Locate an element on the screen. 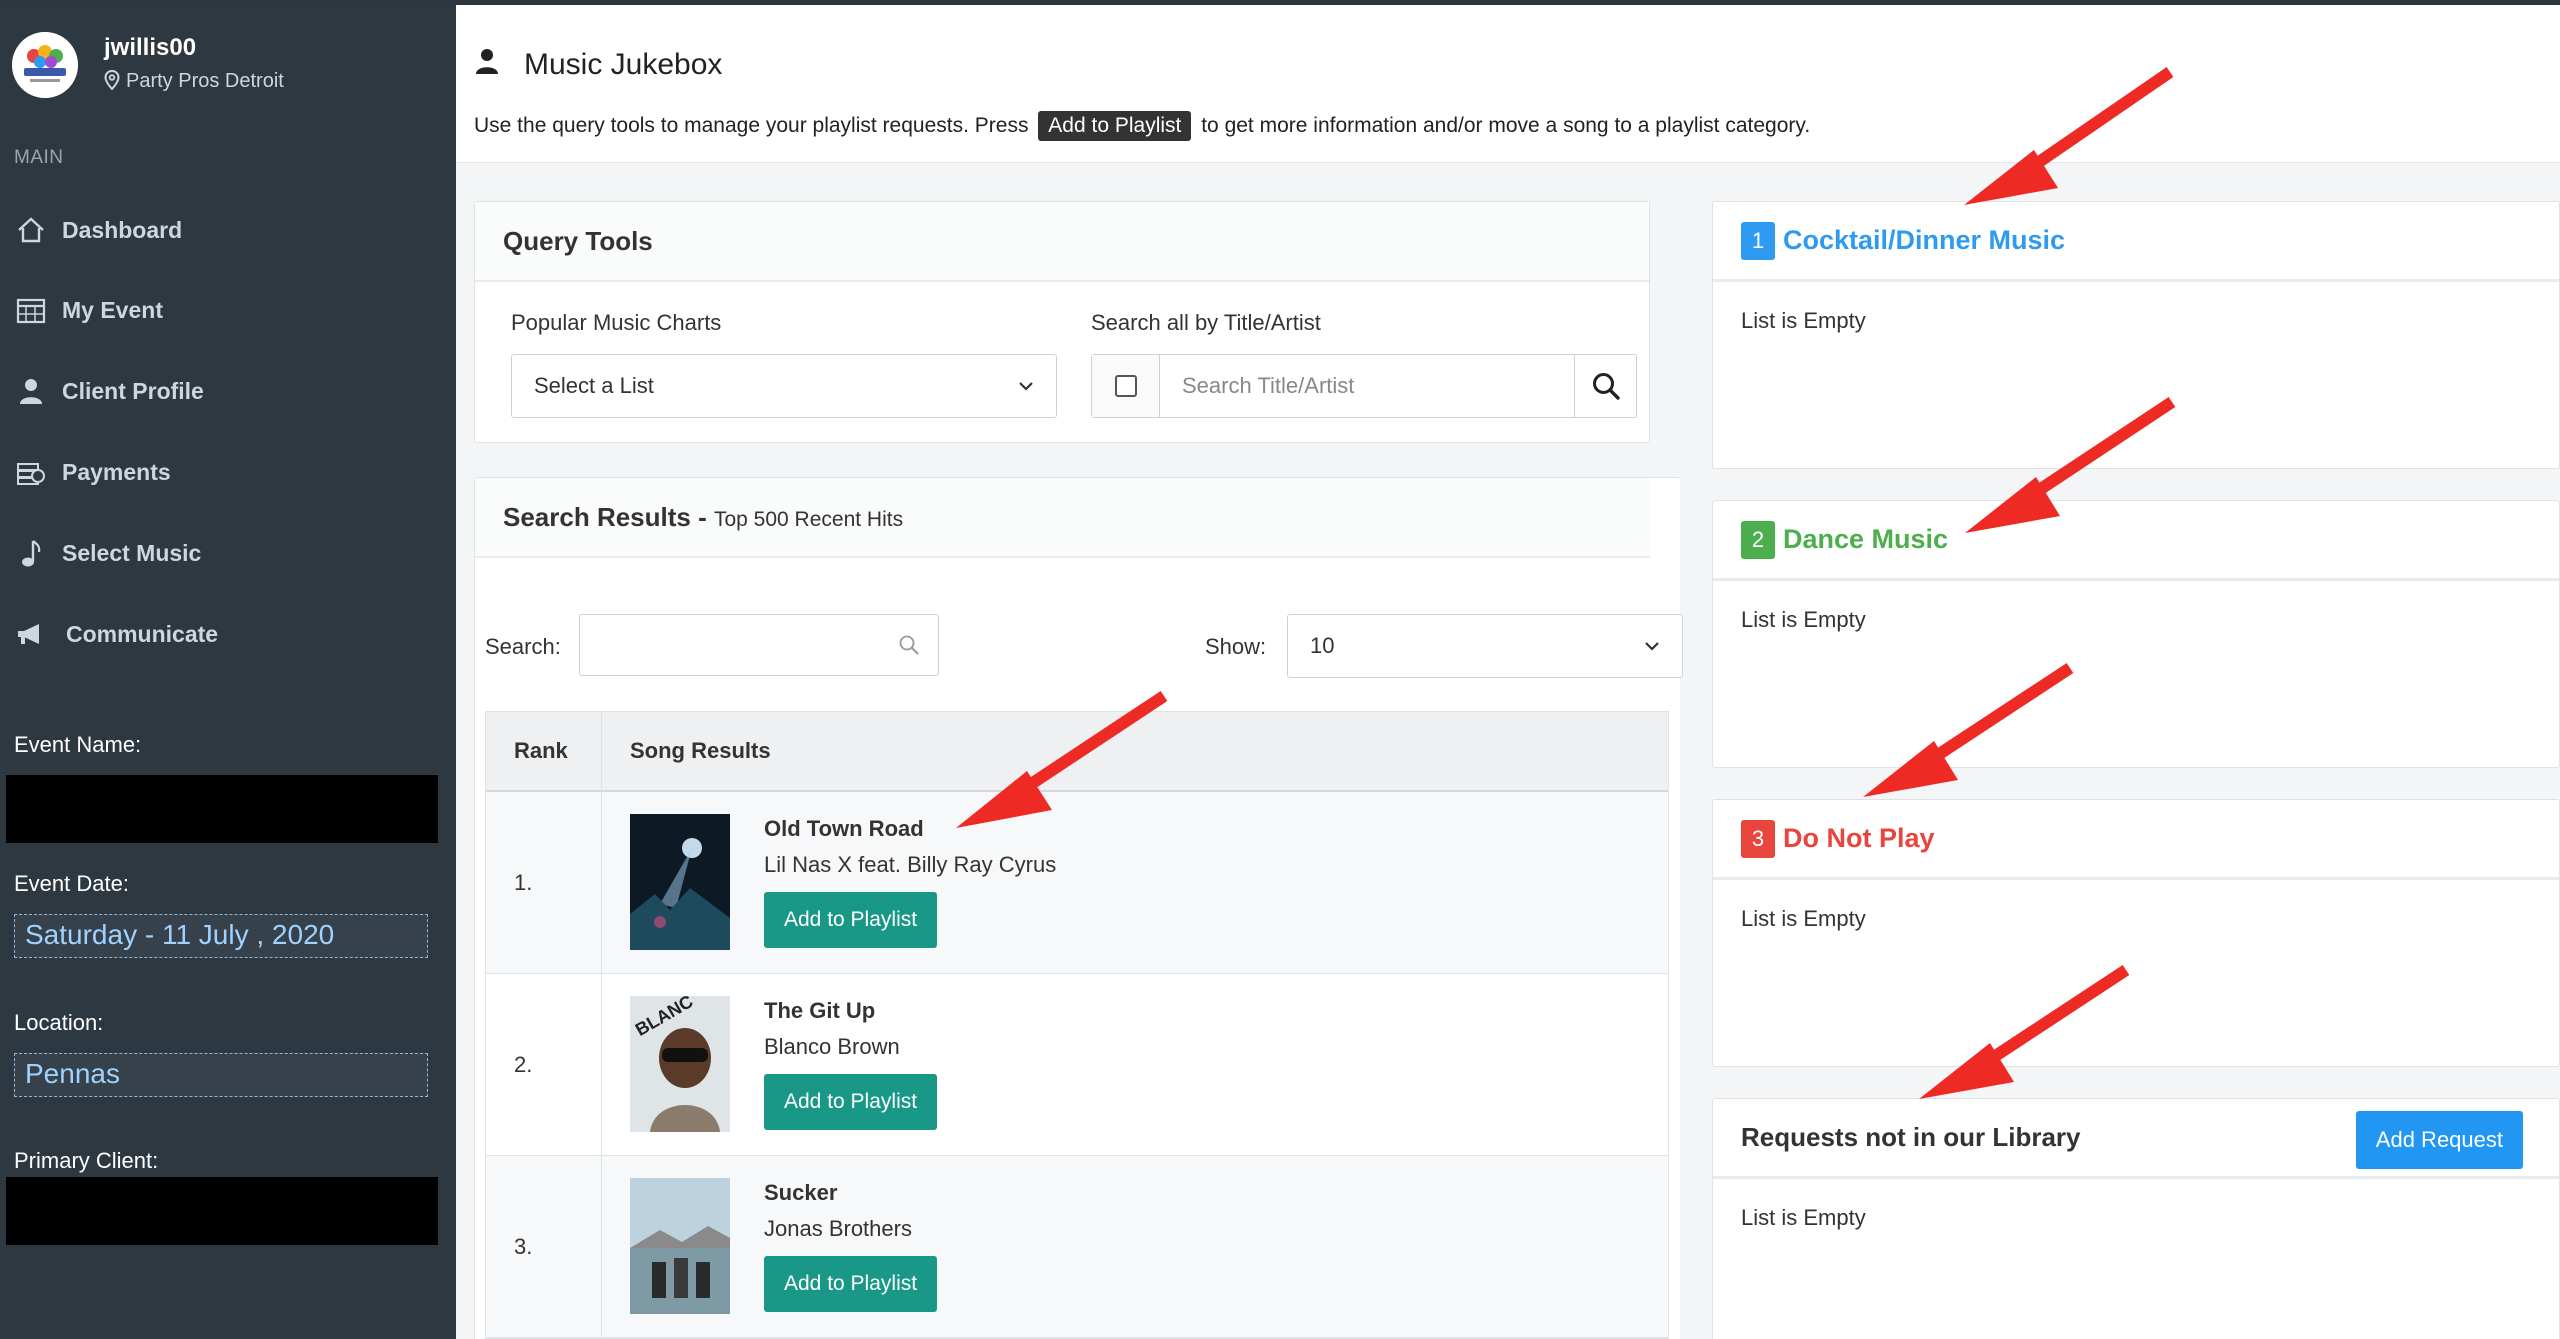 The image size is (2560, 1339). search-results-subtitle: Top 500 Recent Hits is located at coordinates (808, 519).